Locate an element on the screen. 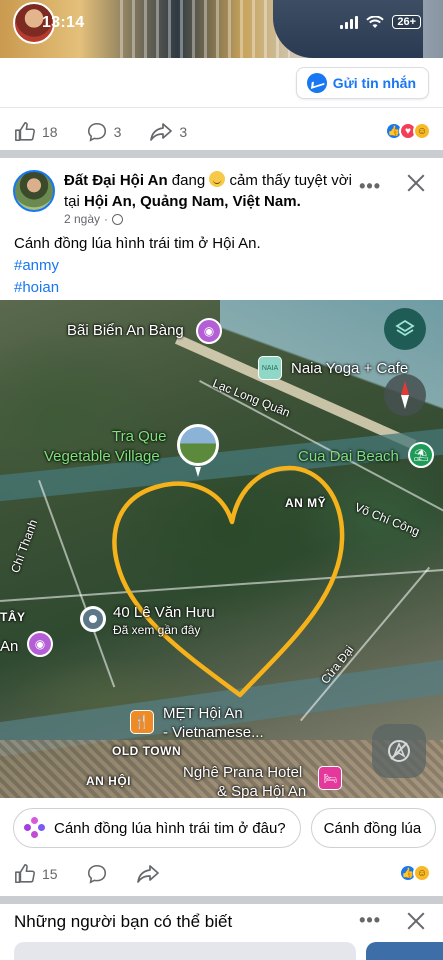  media-person is located at coordinates (348, 29).